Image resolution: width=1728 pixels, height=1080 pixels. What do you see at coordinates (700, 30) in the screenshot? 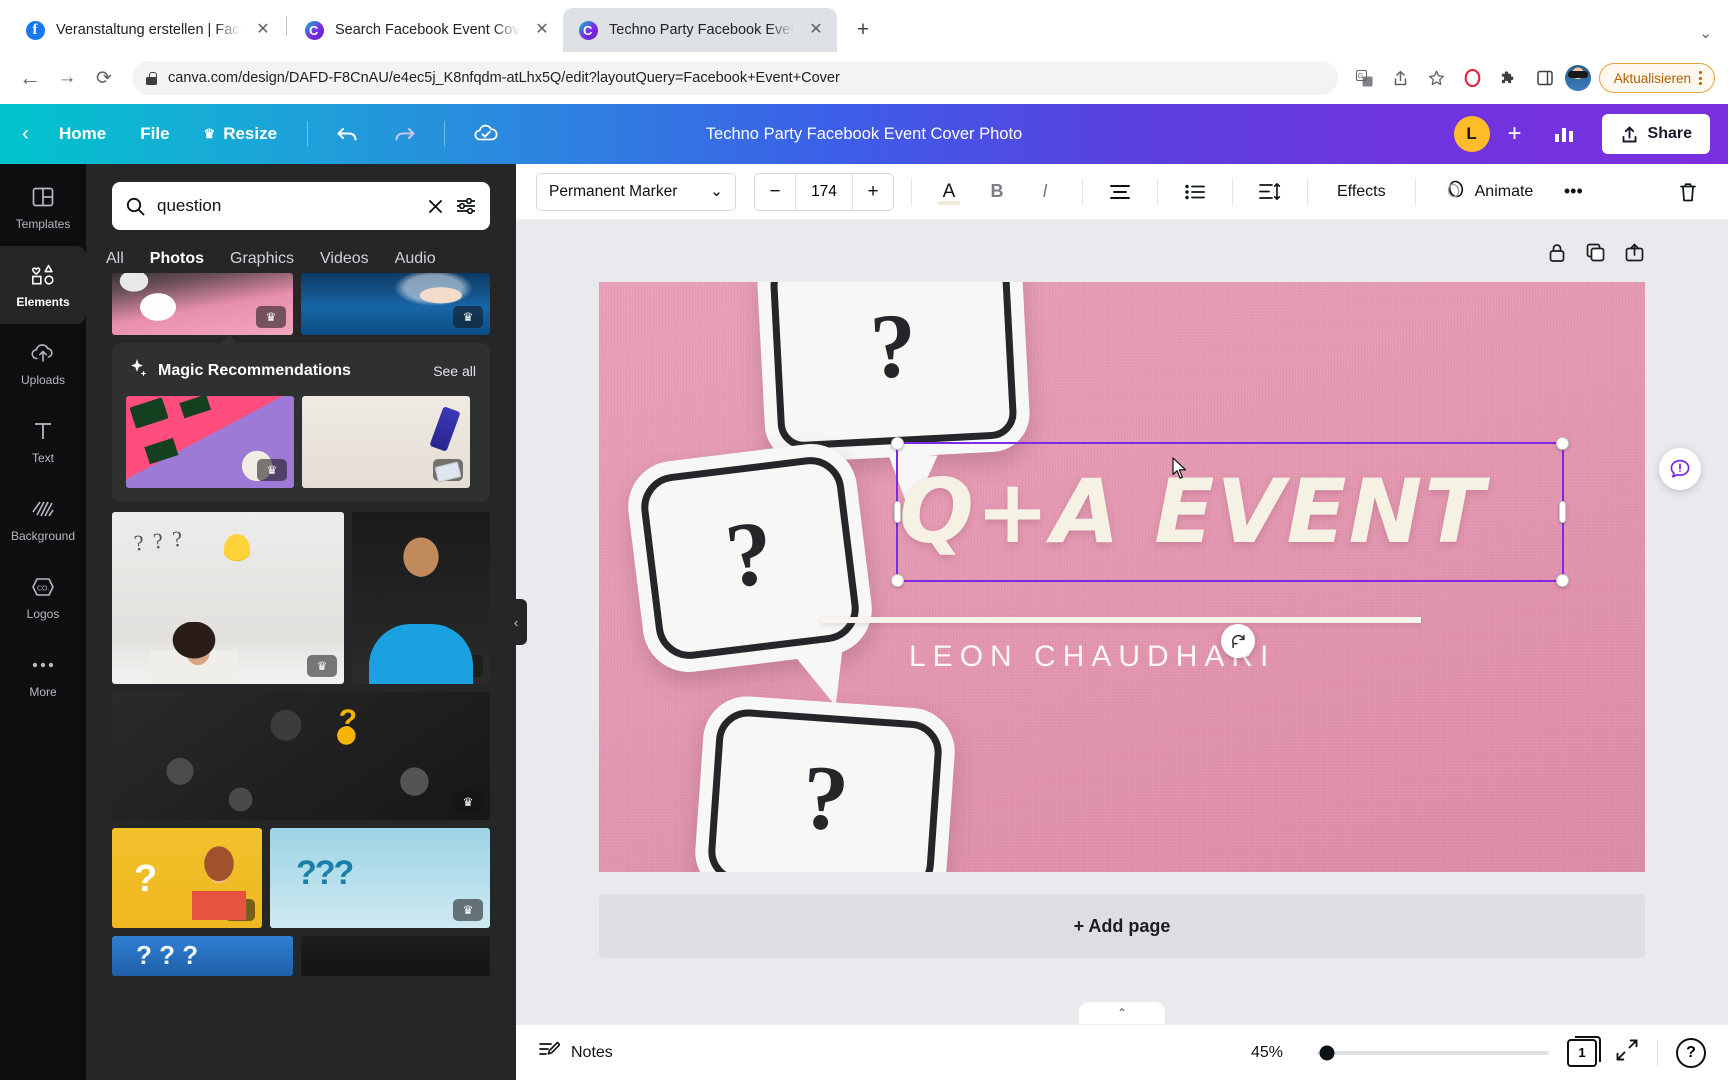
I see `browser-tab-3: Techno Party Facebook Event C ✕` at bounding box center [700, 30].